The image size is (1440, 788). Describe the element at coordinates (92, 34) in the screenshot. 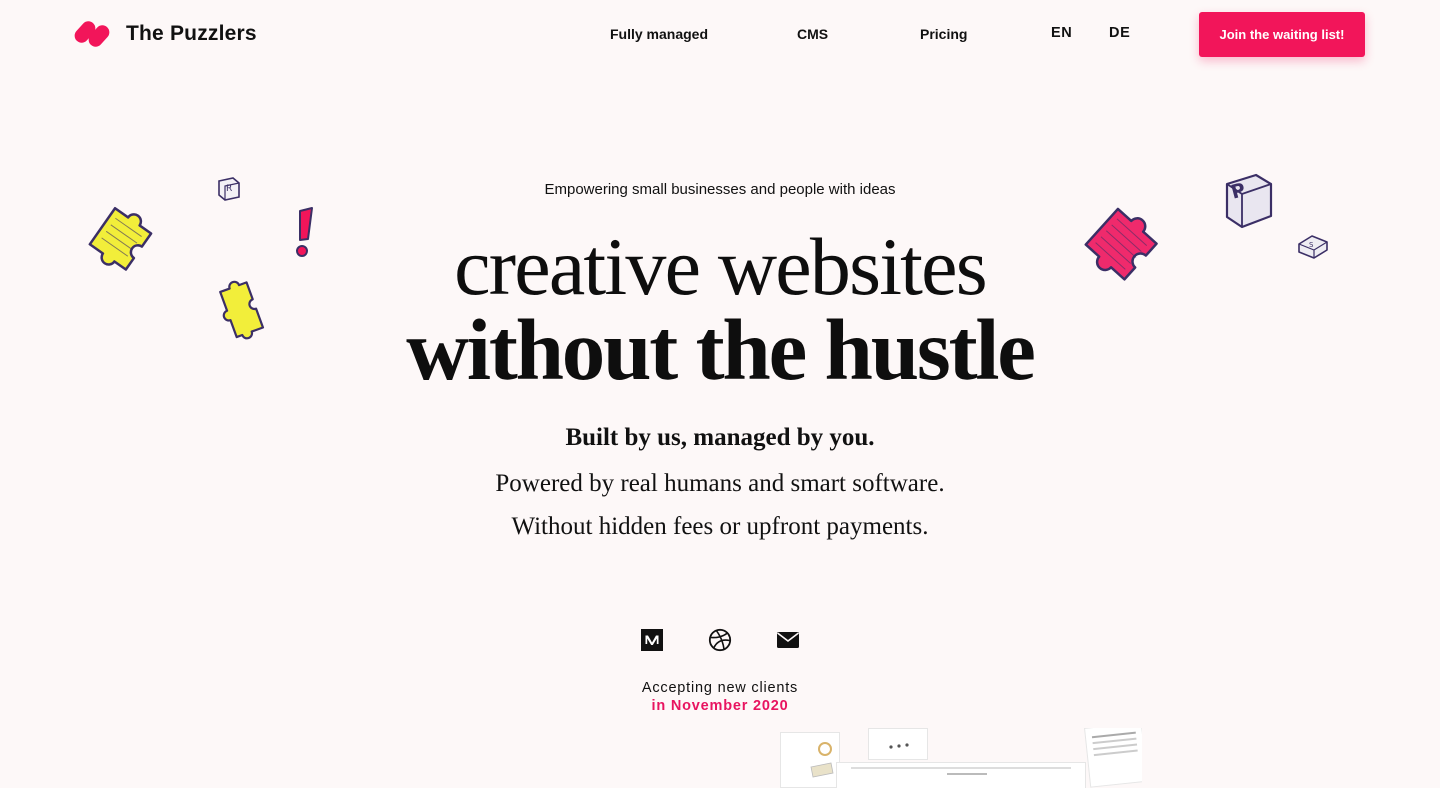

I see `logo-mark-icon` at that location.